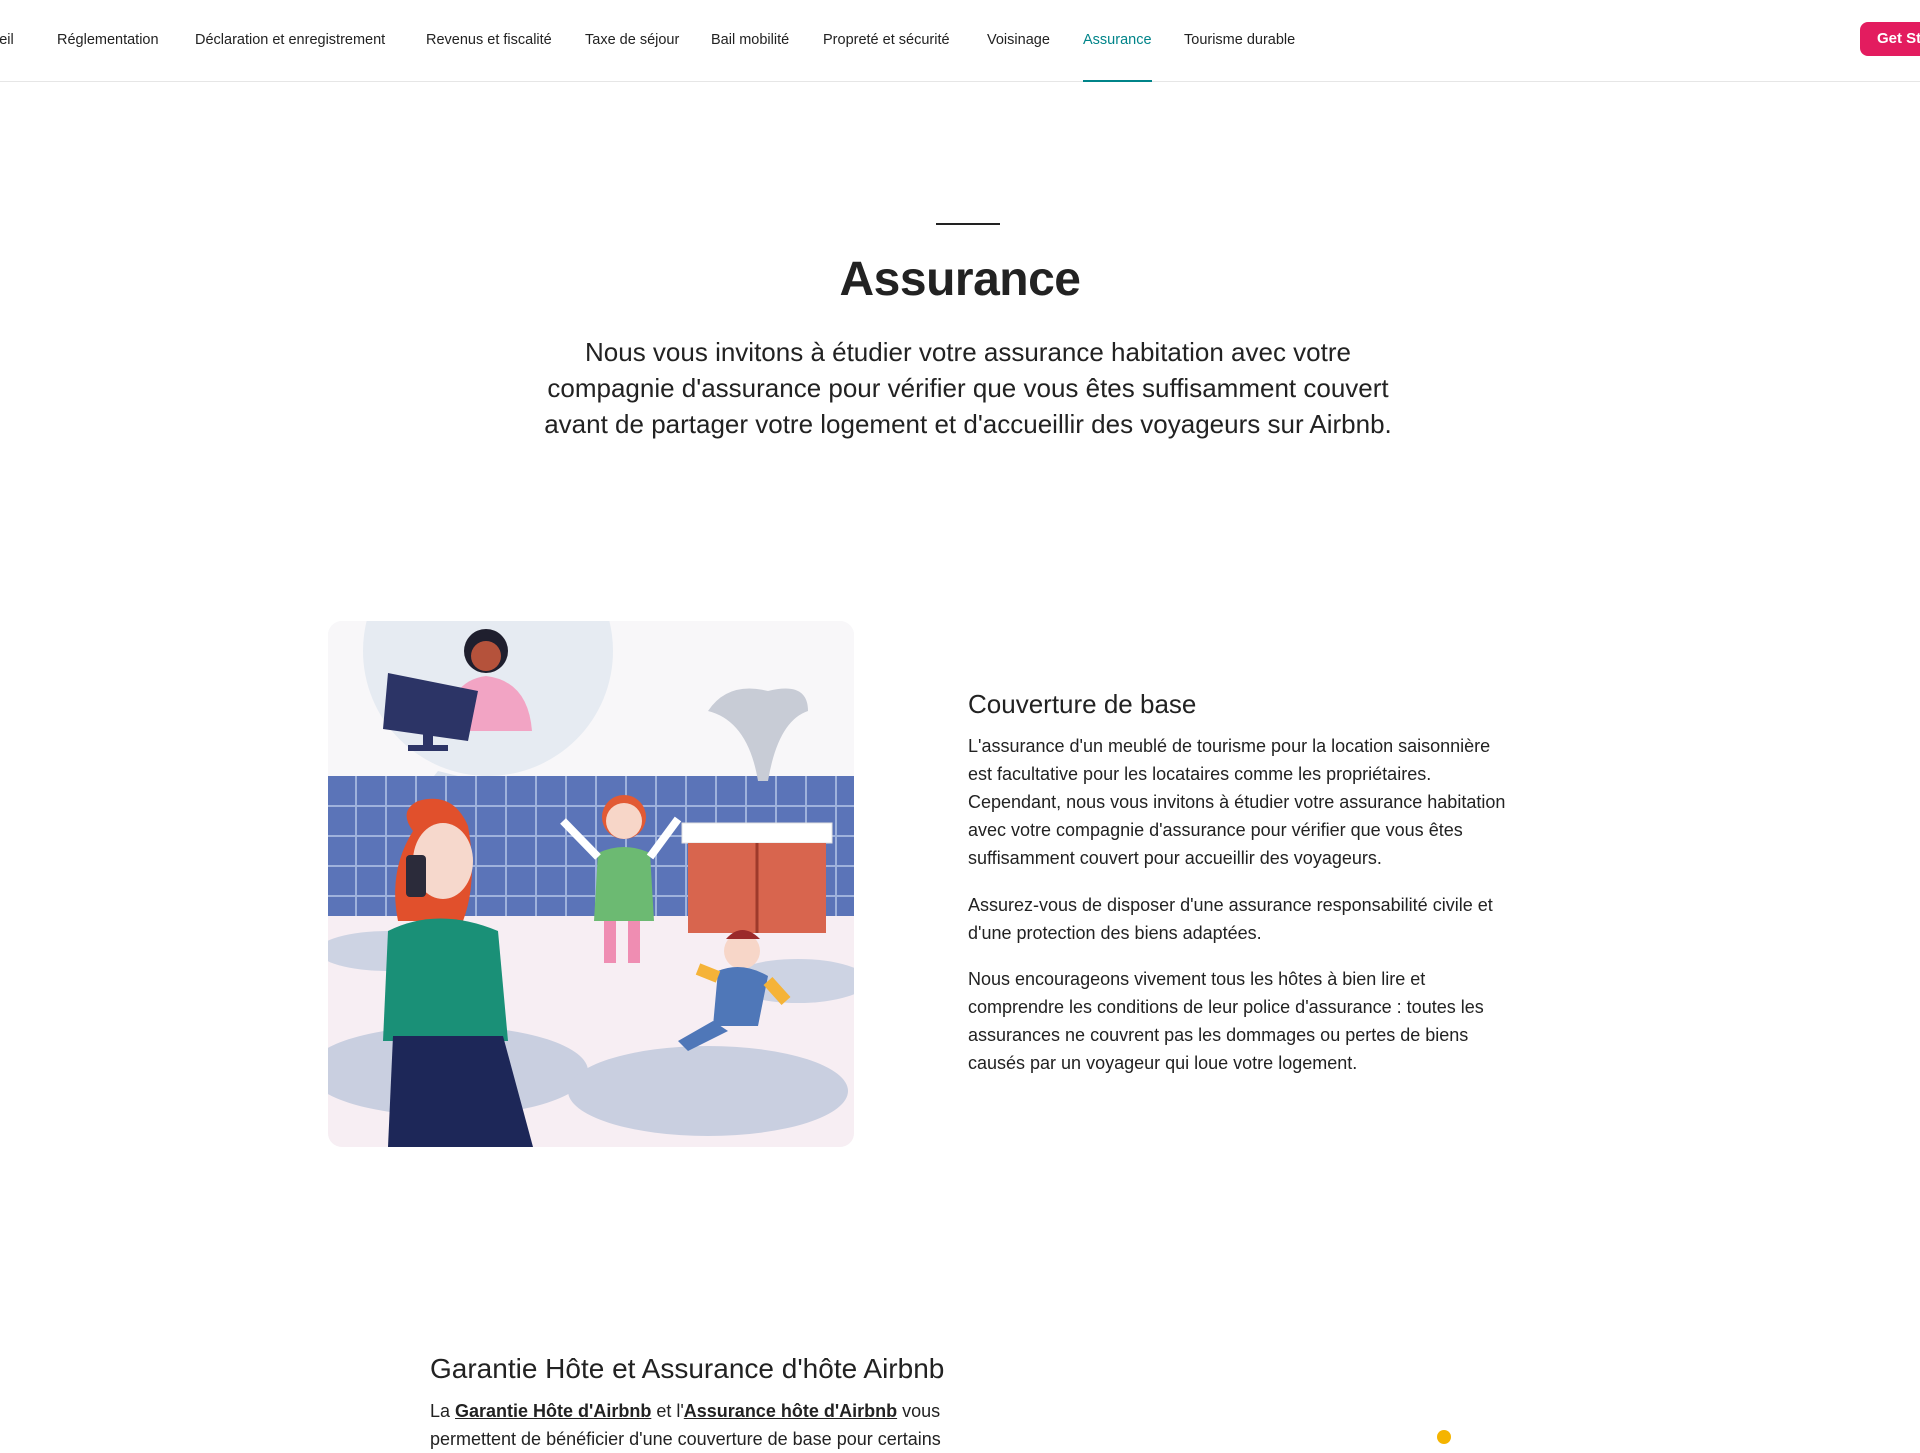 Image resolution: width=1920 pixels, height=1453 pixels. Describe the element at coordinates (553, 1411) in the screenshot. I see `garantie-hote-link: Garantie Hôte d'Airbnb` at that location.